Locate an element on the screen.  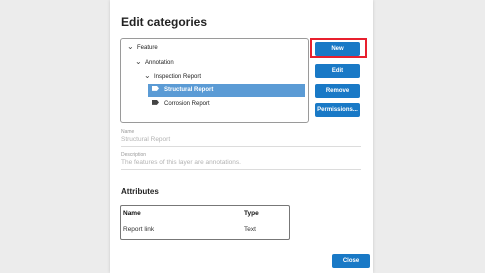
tree-node-label: Annotation is located at coordinates (159, 63).